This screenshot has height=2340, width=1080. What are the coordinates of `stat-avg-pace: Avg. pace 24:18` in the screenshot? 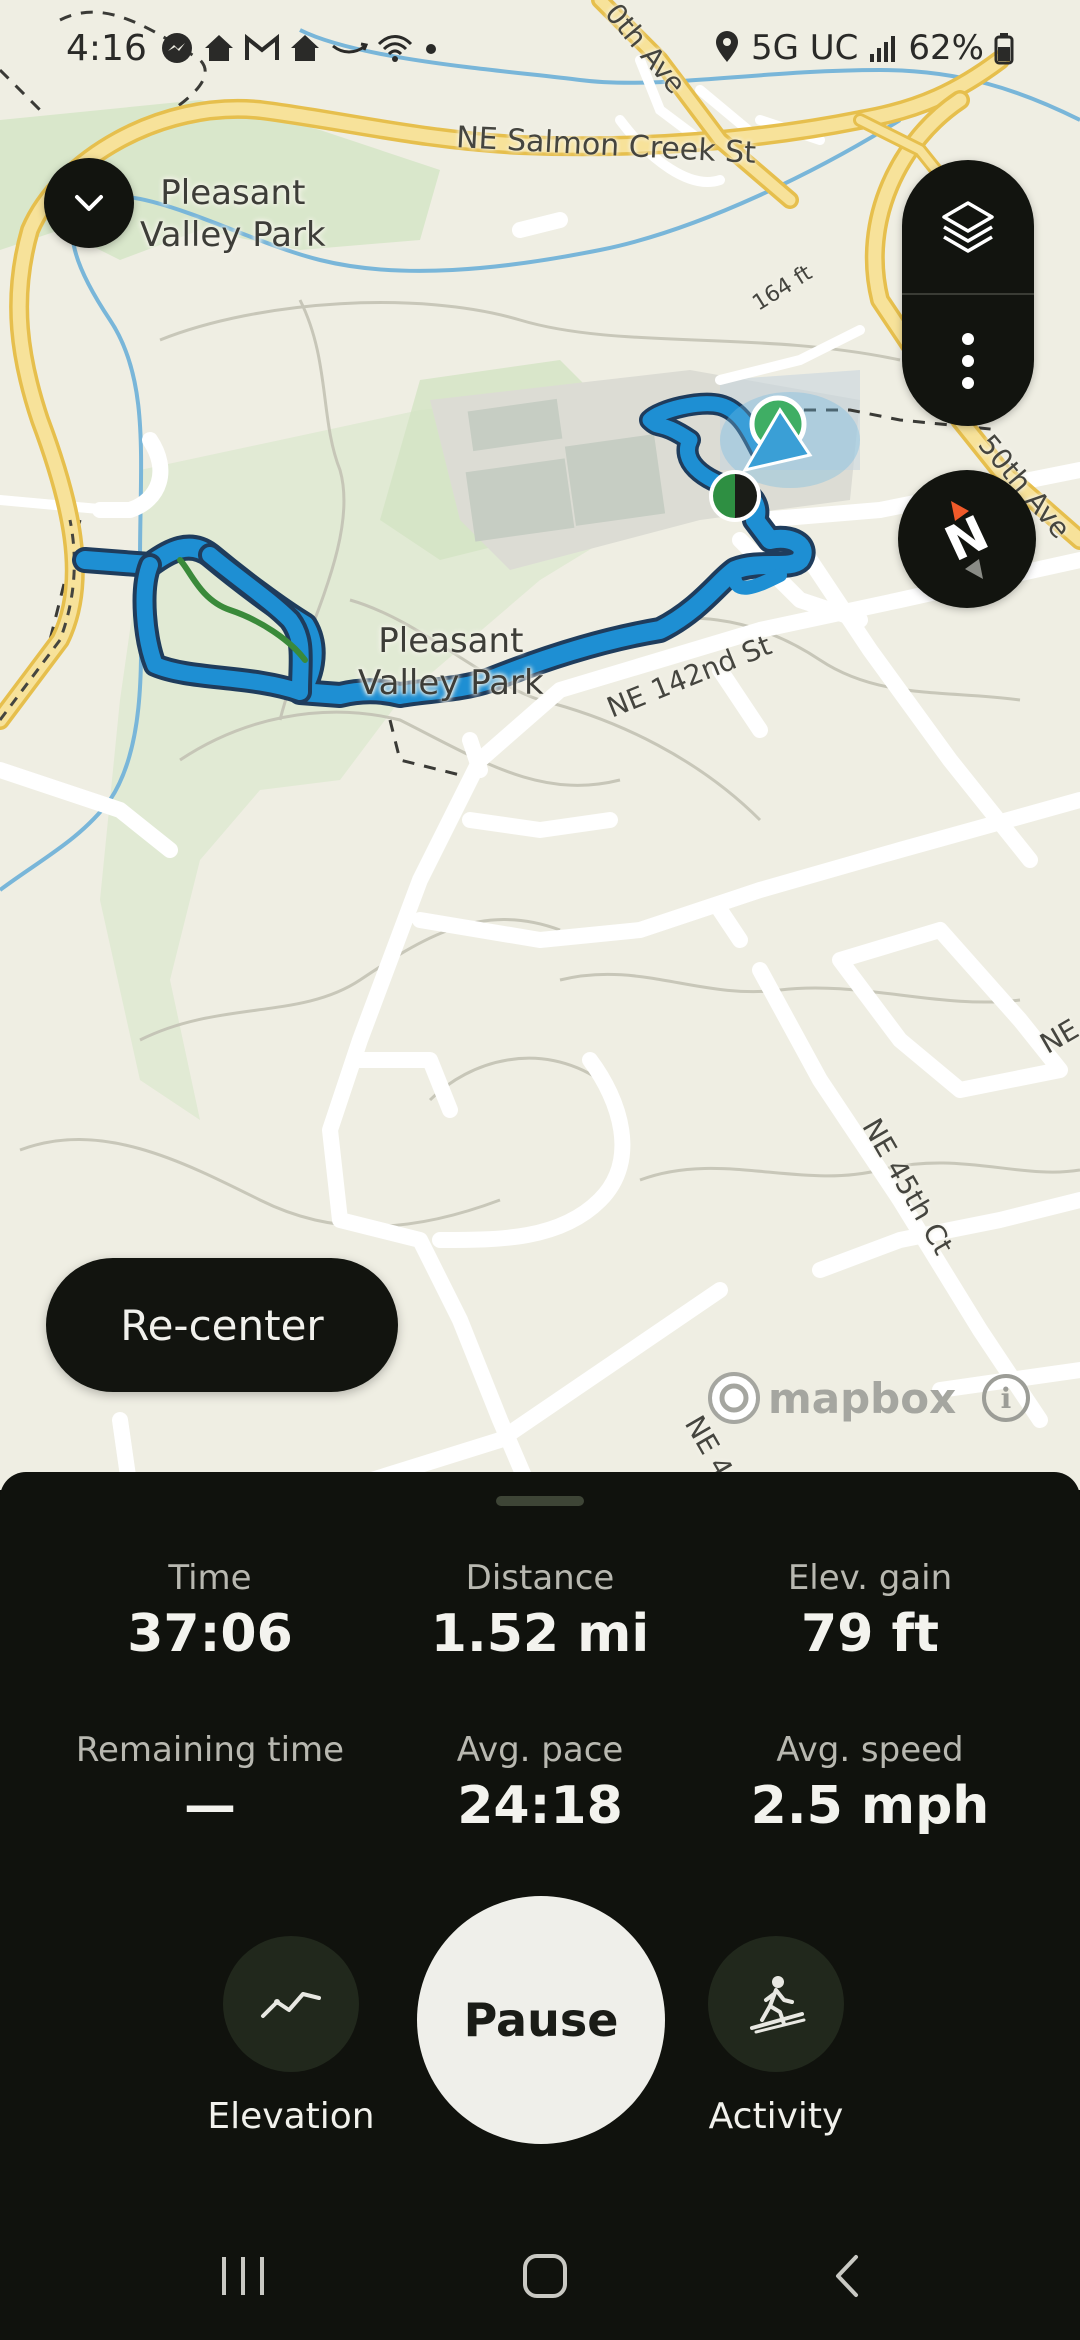 It's located at (540, 1783).